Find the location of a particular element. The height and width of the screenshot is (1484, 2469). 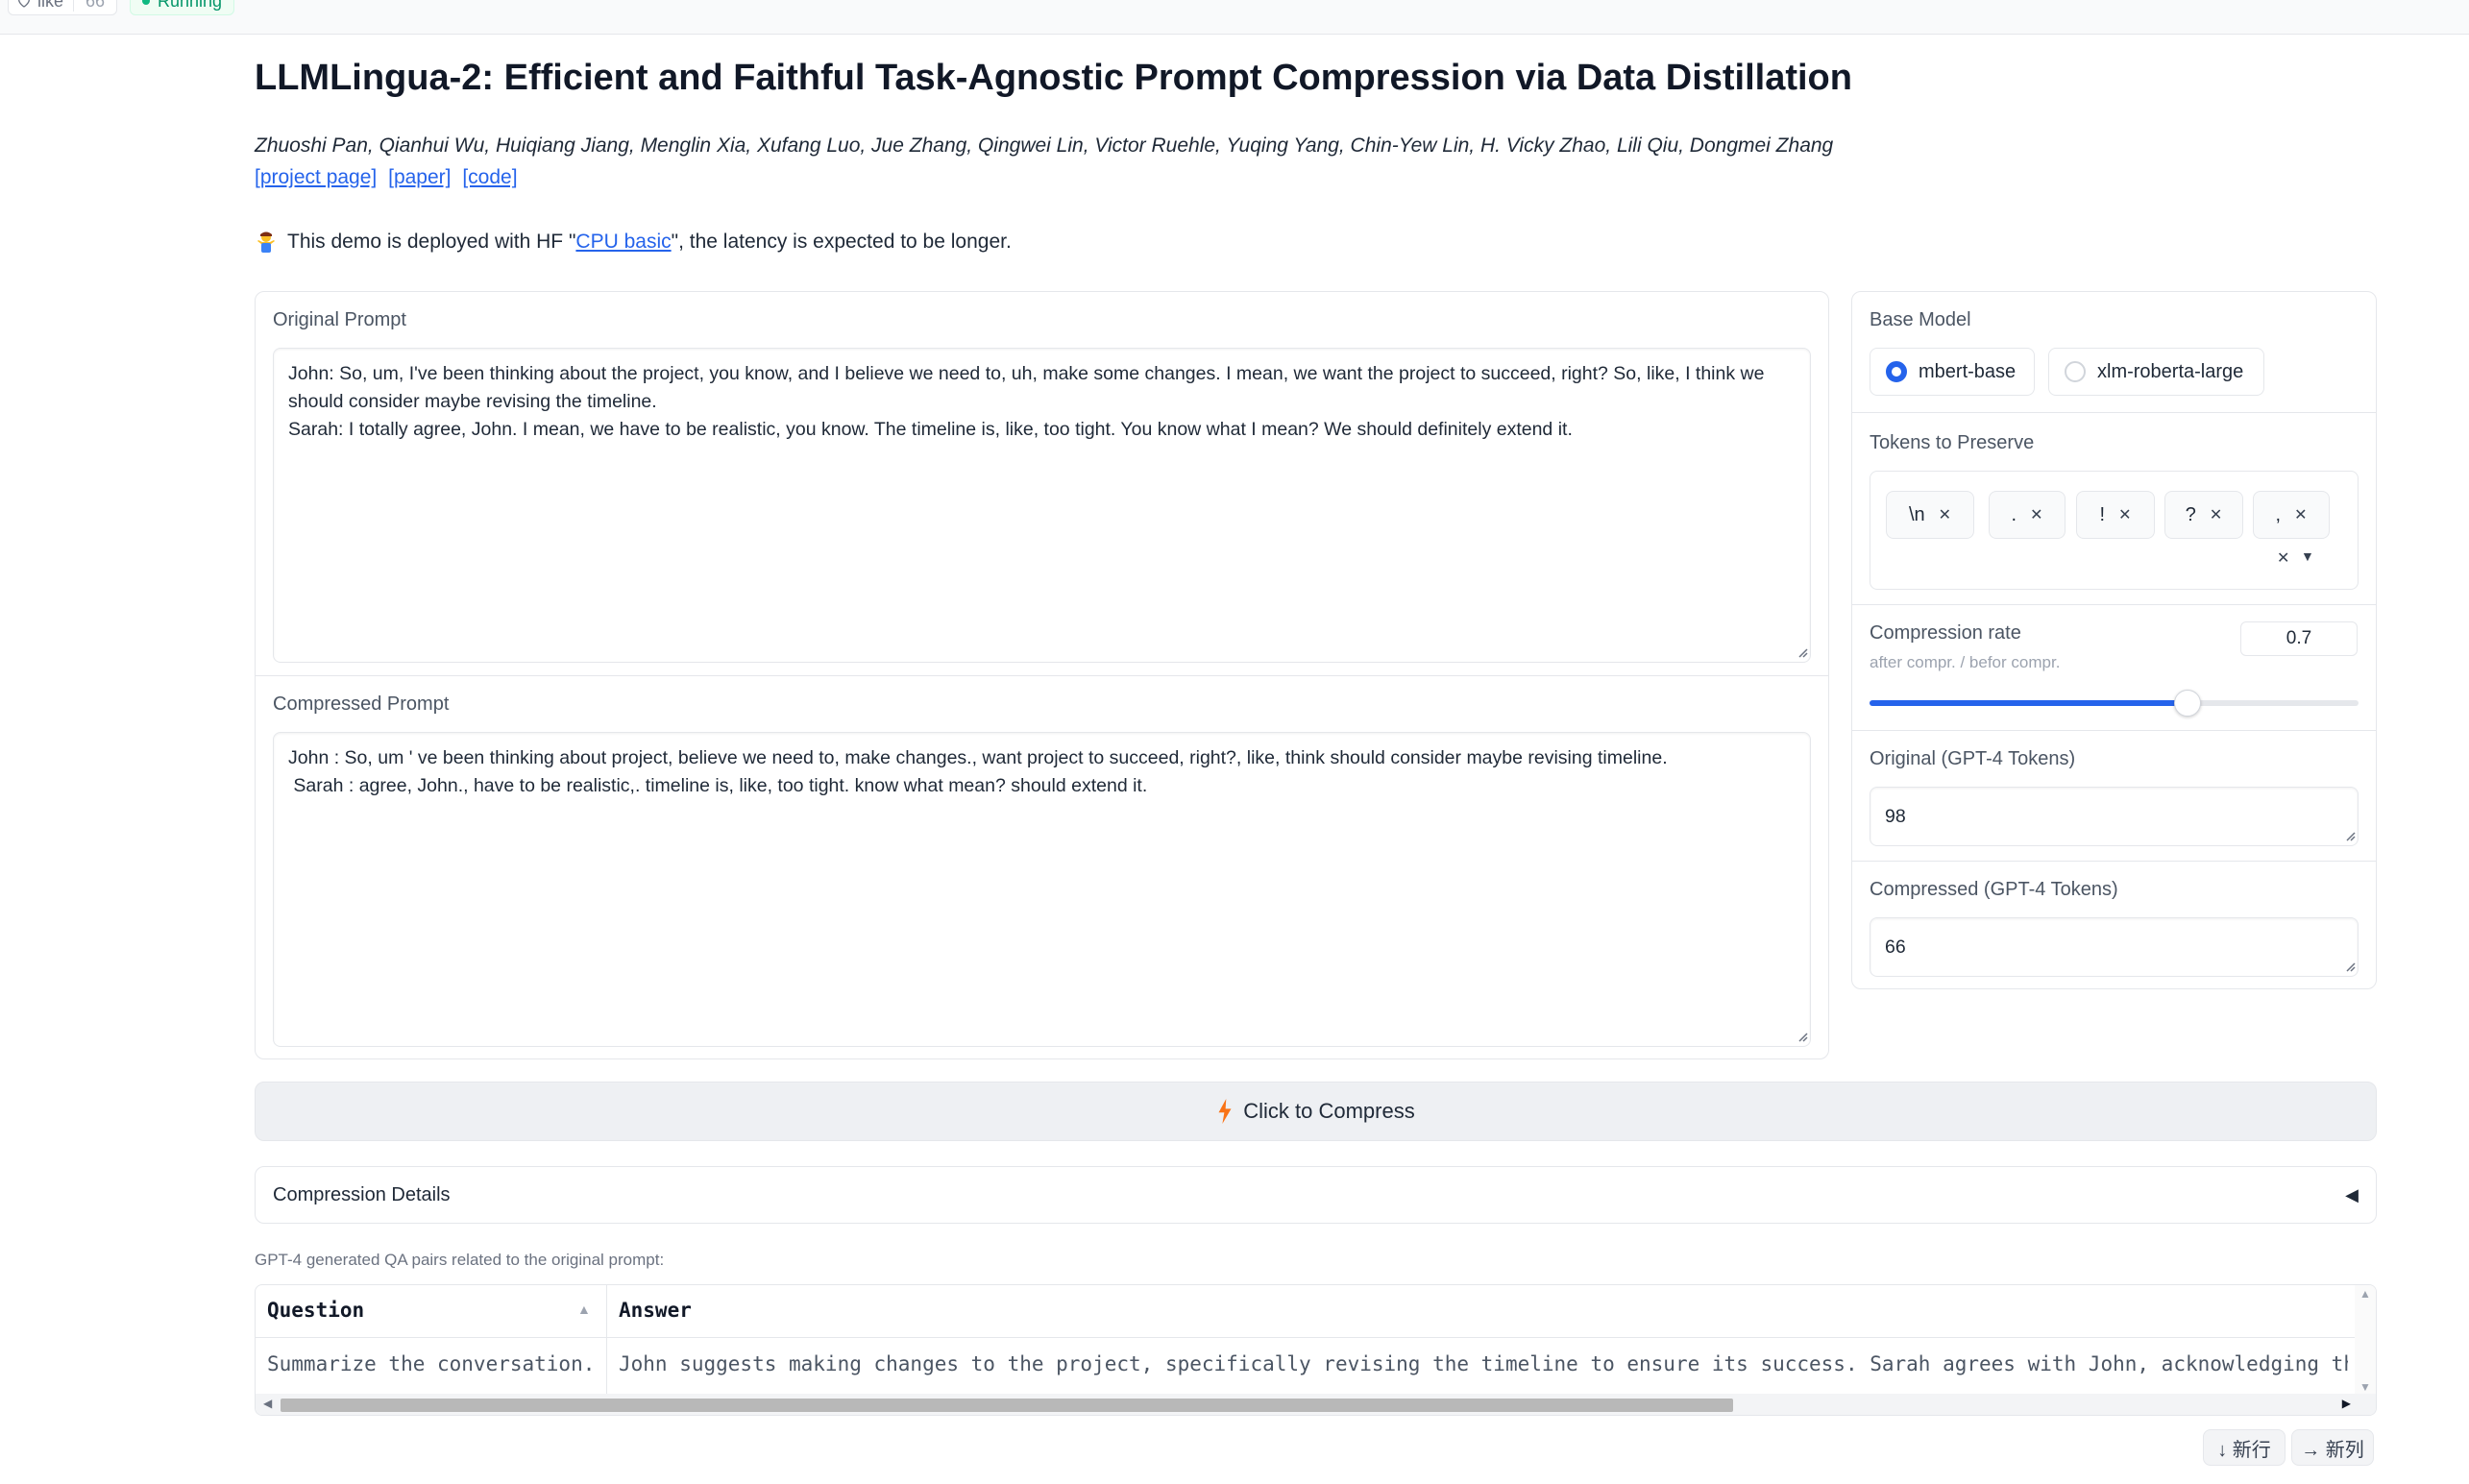

scroll-up-icon: ▲ is located at coordinates (2365, 1294).